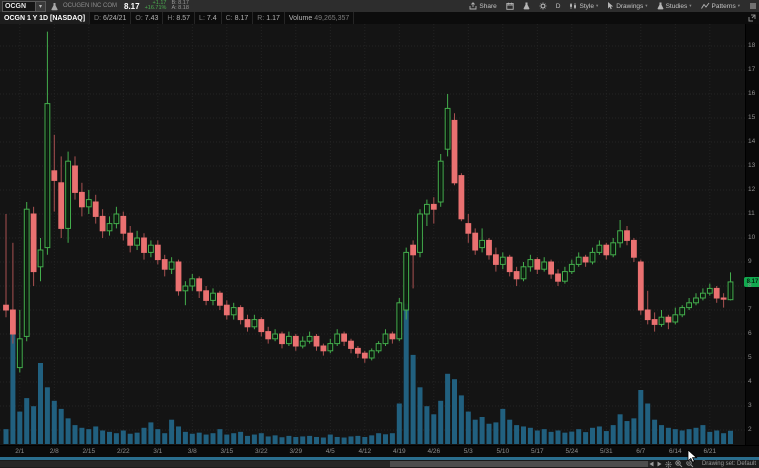 The image size is (759, 468). What do you see at coordinates (627, 6) in the screenshot?
I see `toolbar-drawings-button: Drawings ▾` at bounding box center [627, 6].